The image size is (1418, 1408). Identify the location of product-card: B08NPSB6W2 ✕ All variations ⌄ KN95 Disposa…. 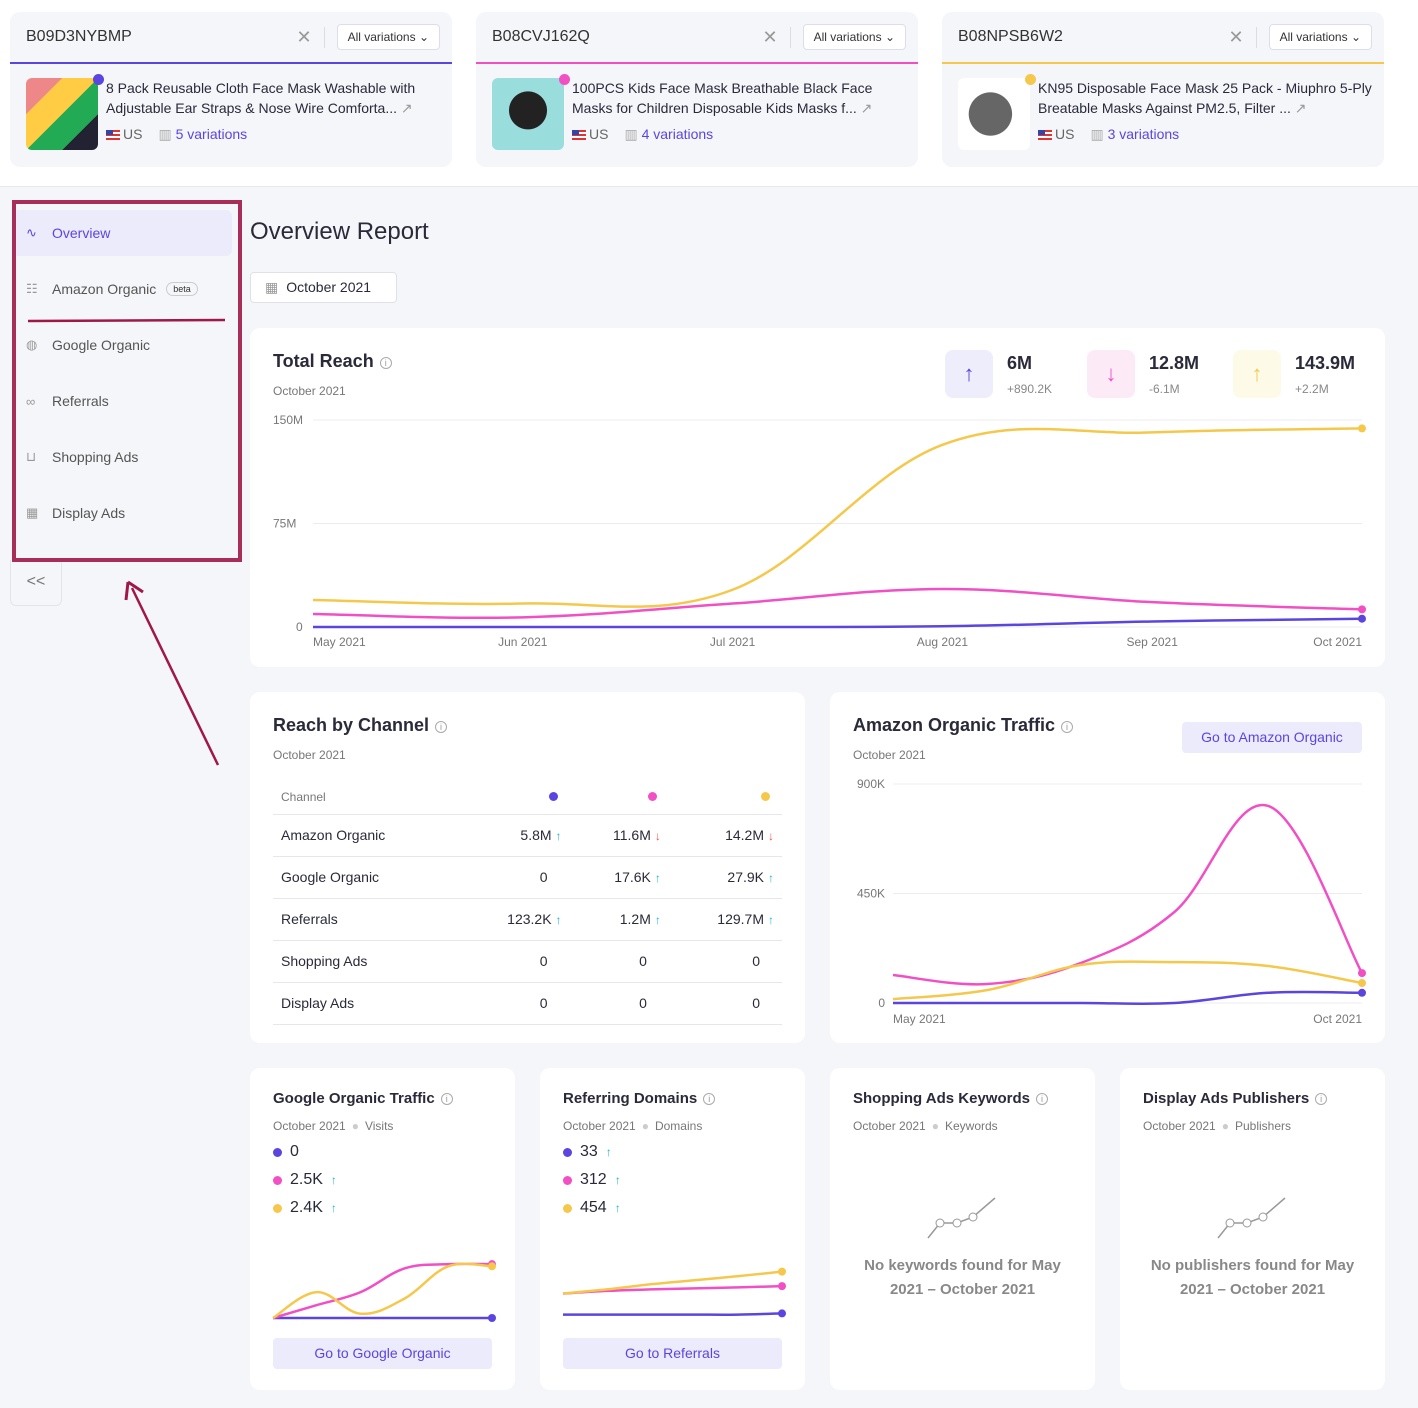
(1163, 89).